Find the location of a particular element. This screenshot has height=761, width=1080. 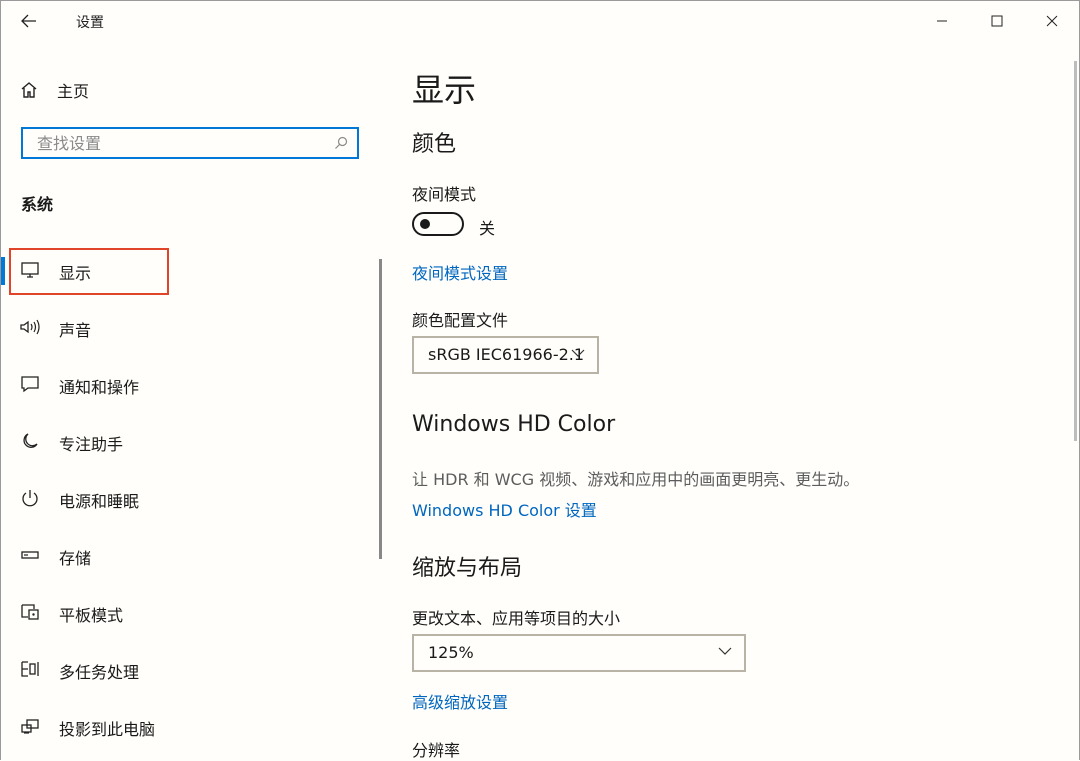

minimize-icon is located at coordinates (942, 21).